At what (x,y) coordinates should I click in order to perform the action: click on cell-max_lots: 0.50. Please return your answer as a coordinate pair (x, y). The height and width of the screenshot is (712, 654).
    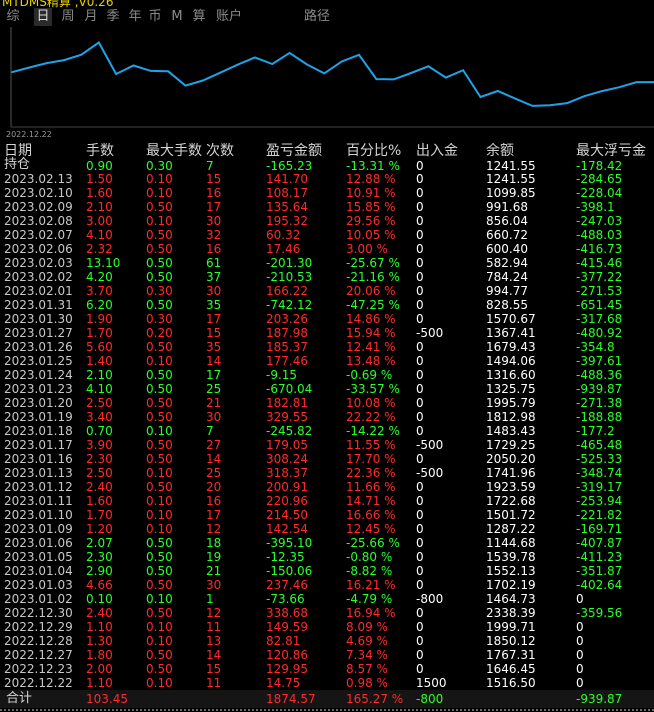
    Looking at the image, I should click on (159, 543).